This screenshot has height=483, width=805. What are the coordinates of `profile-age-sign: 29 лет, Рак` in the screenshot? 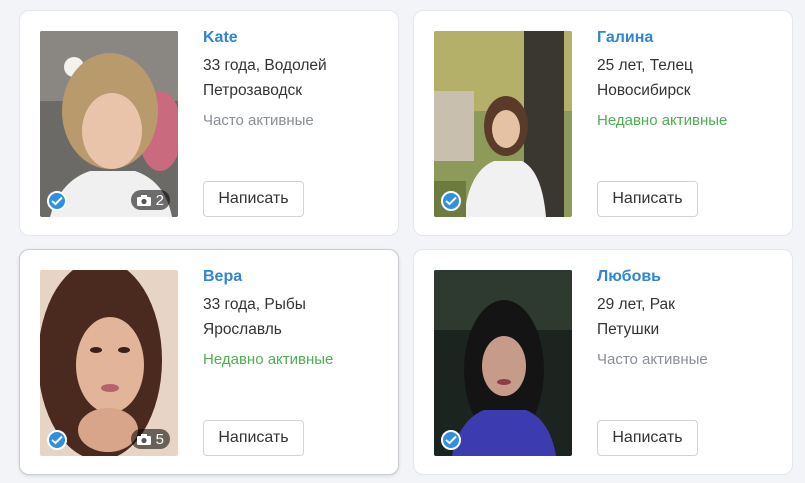 It's located at (636, 304).